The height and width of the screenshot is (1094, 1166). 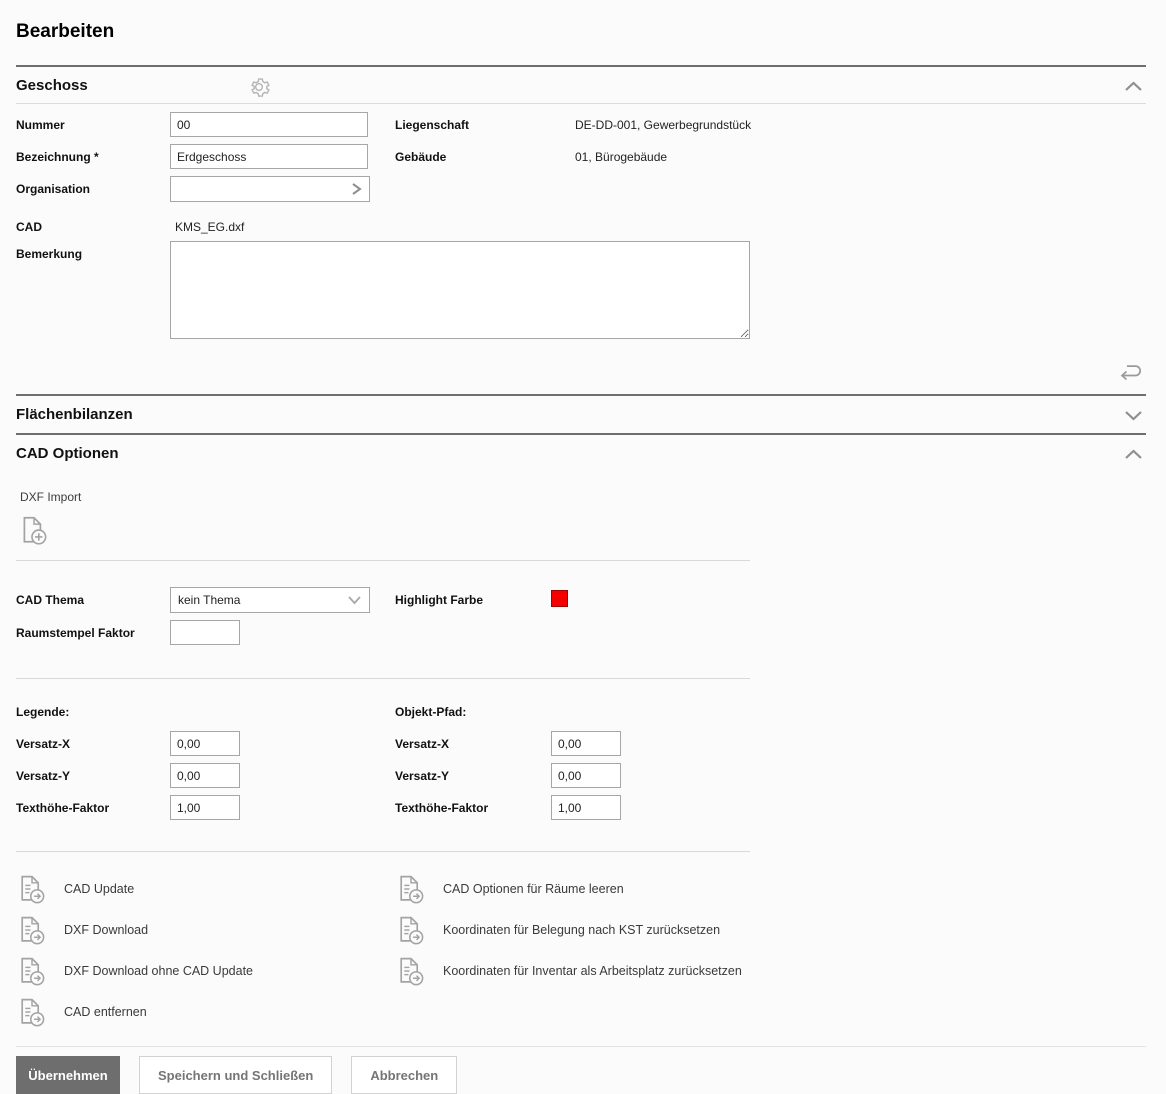 What do you see at coordinates (270, 189) in the screenshot?
I see `organisation-picker` at bounding box center [270, 189].